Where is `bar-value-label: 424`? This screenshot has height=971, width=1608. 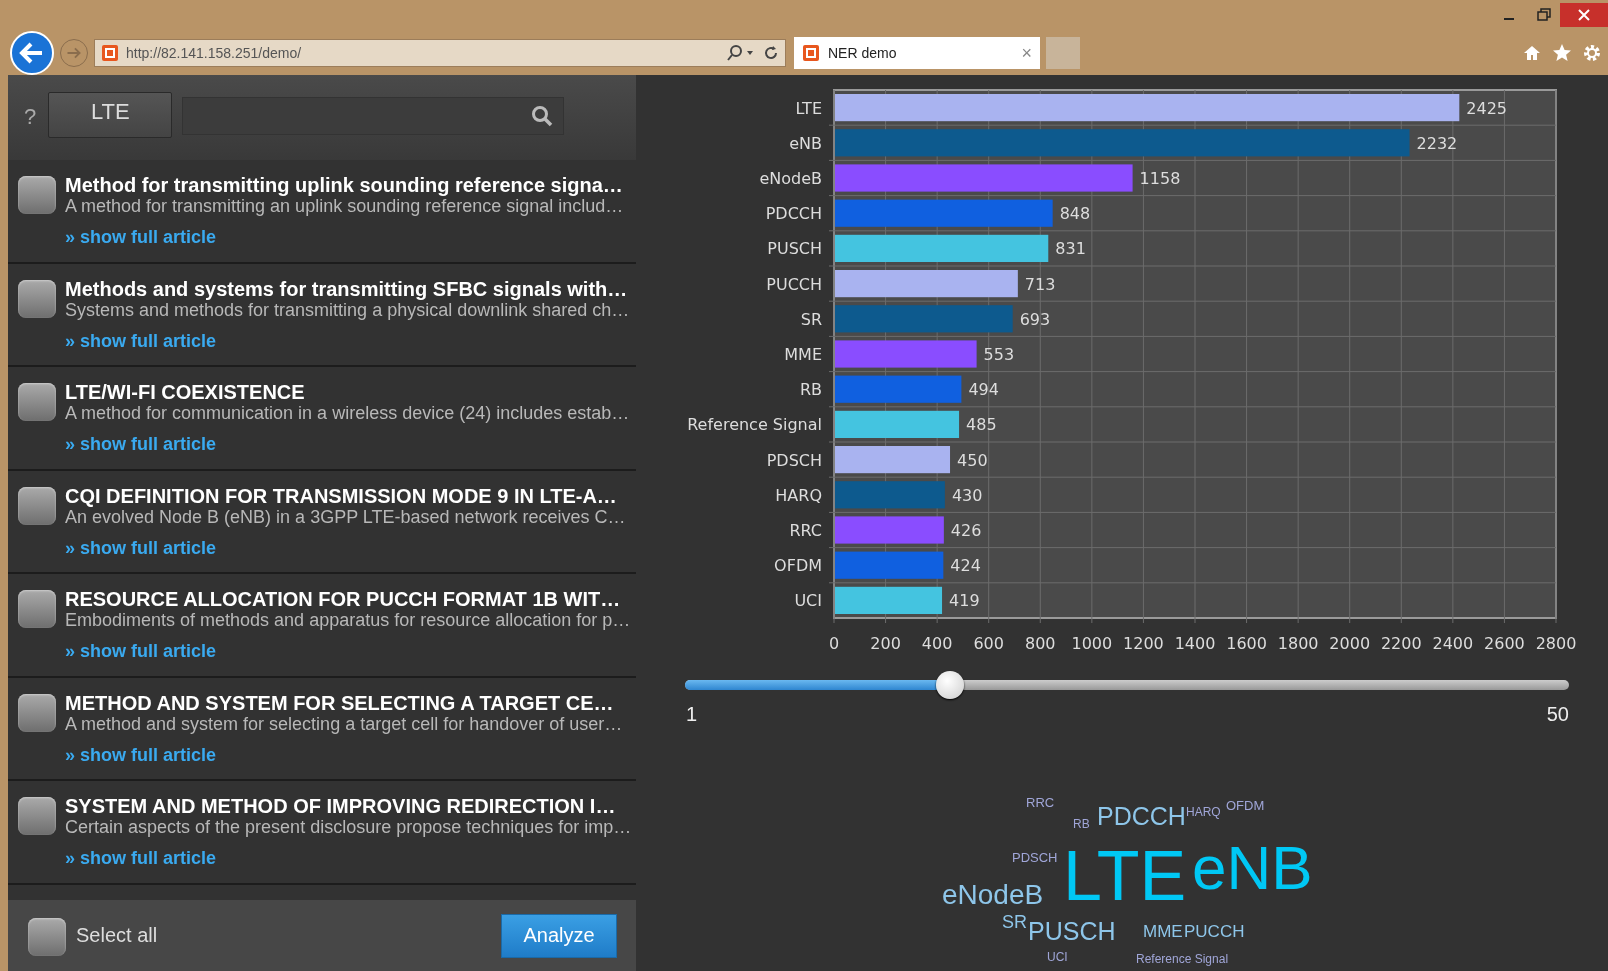
bar-value-label: 424 is located at coordinates (965, 566).